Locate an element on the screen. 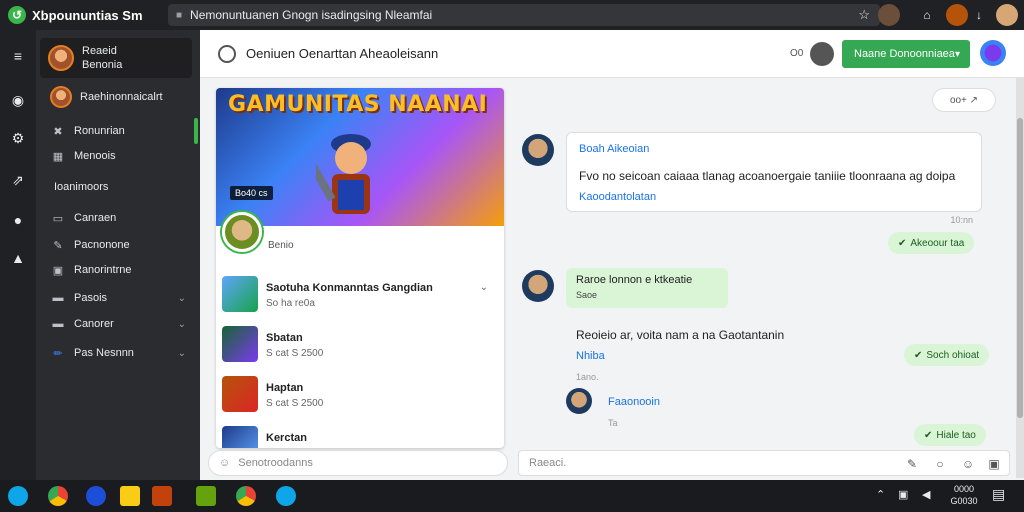  clock-date: G0030 is located at coordinates (964, 501).